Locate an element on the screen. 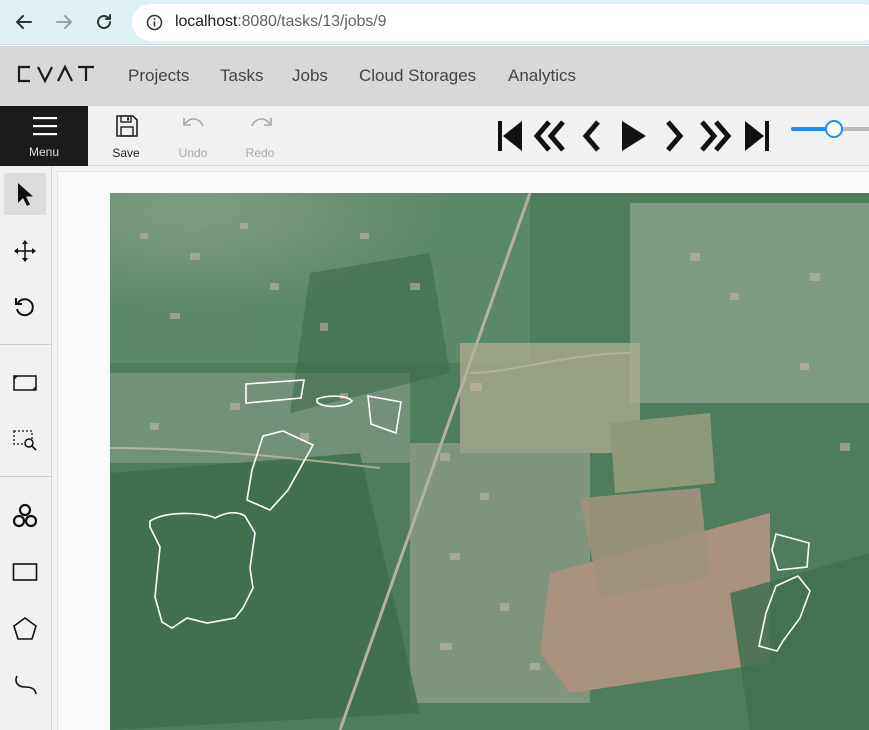 Image resolution: width=869 pixels, height=730 pixels. fit-image-icon is located at coordinates (25, 383).